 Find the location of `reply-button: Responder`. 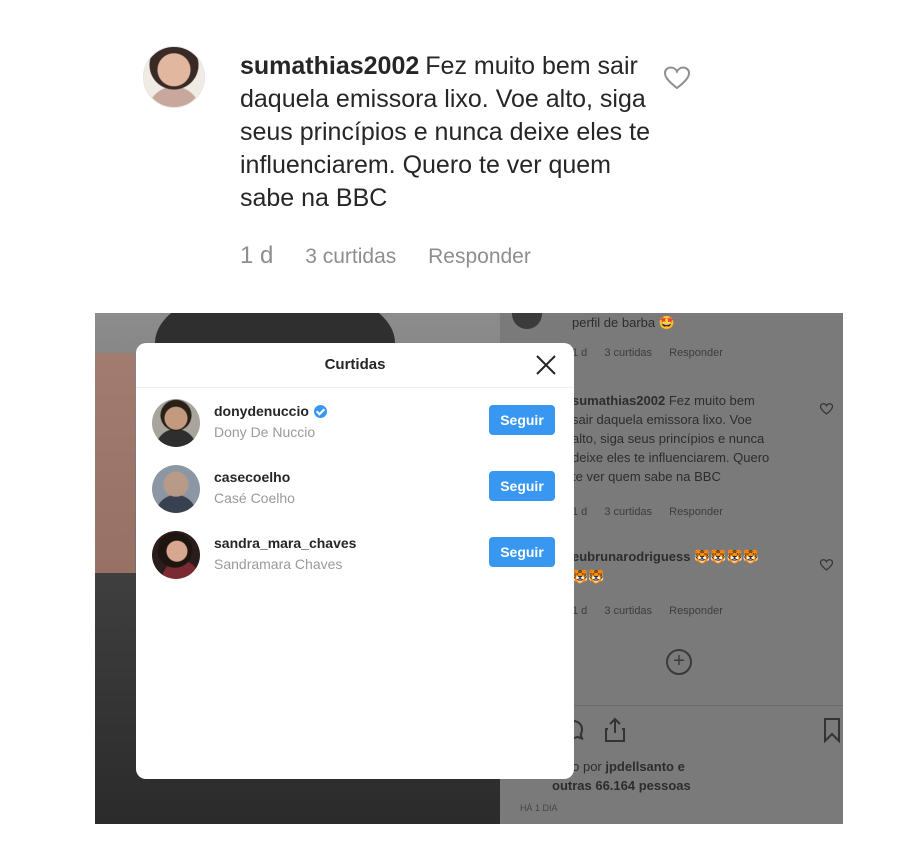

reply-button: Responder is located at coordinates (479, 256).